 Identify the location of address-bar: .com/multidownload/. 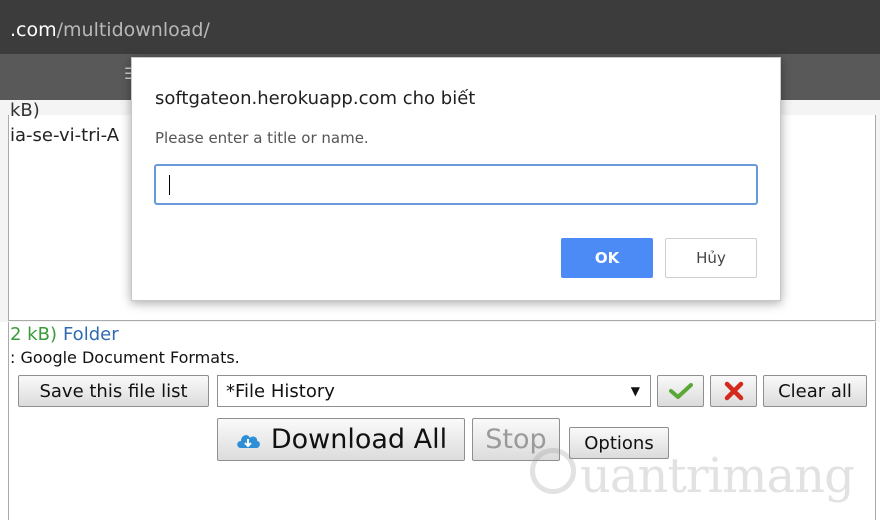
(440, 27).